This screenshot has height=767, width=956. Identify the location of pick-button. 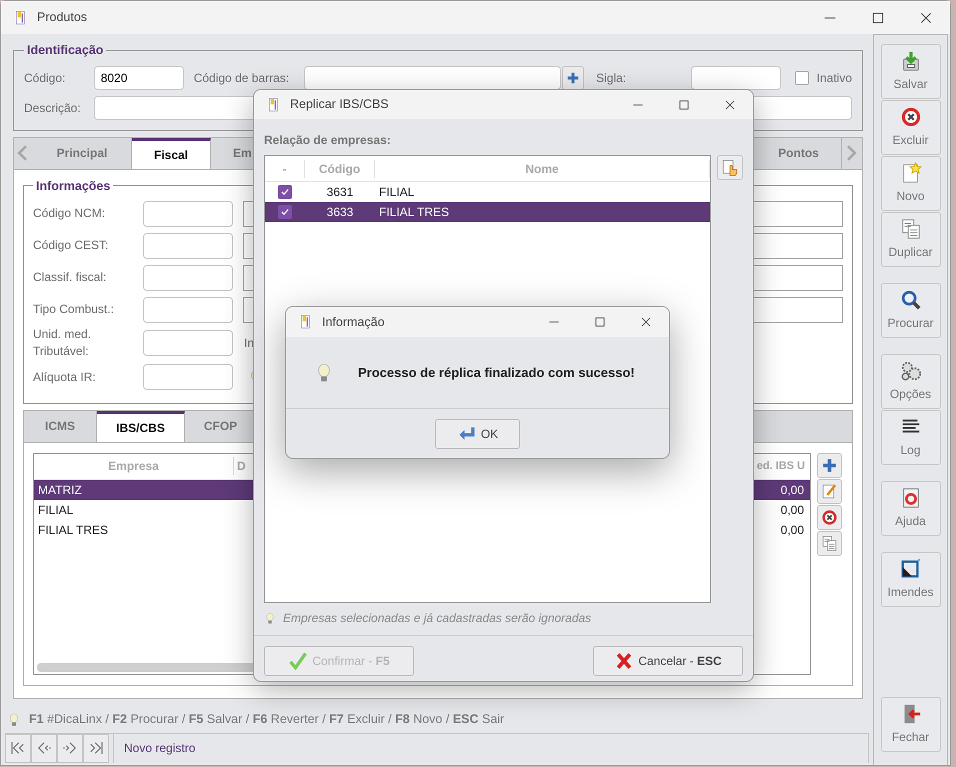
(730, 167).